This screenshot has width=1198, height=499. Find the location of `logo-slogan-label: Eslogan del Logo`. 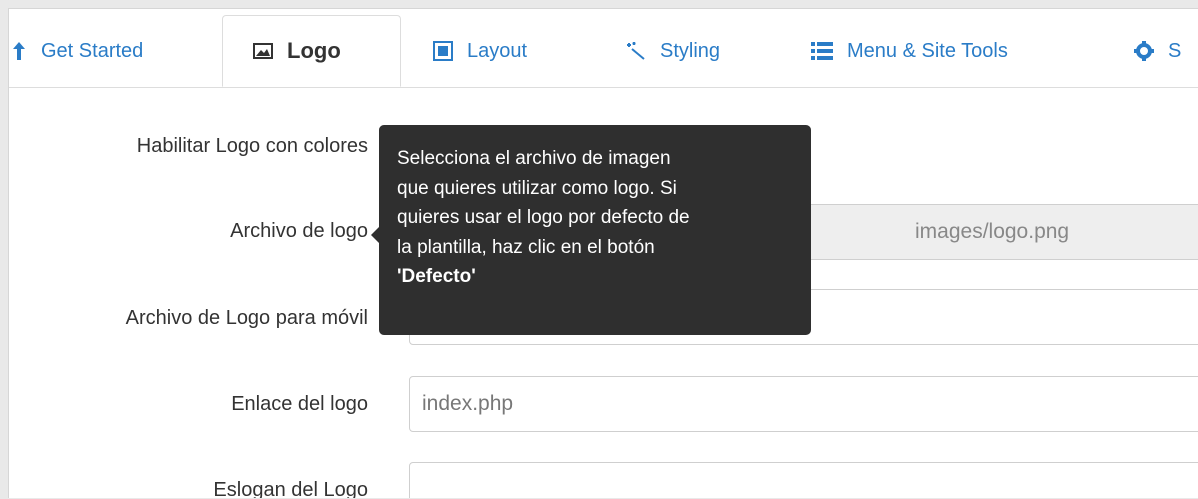

logo-slogan-label: Eslogan del Logo is located at coordinates (290, 488).